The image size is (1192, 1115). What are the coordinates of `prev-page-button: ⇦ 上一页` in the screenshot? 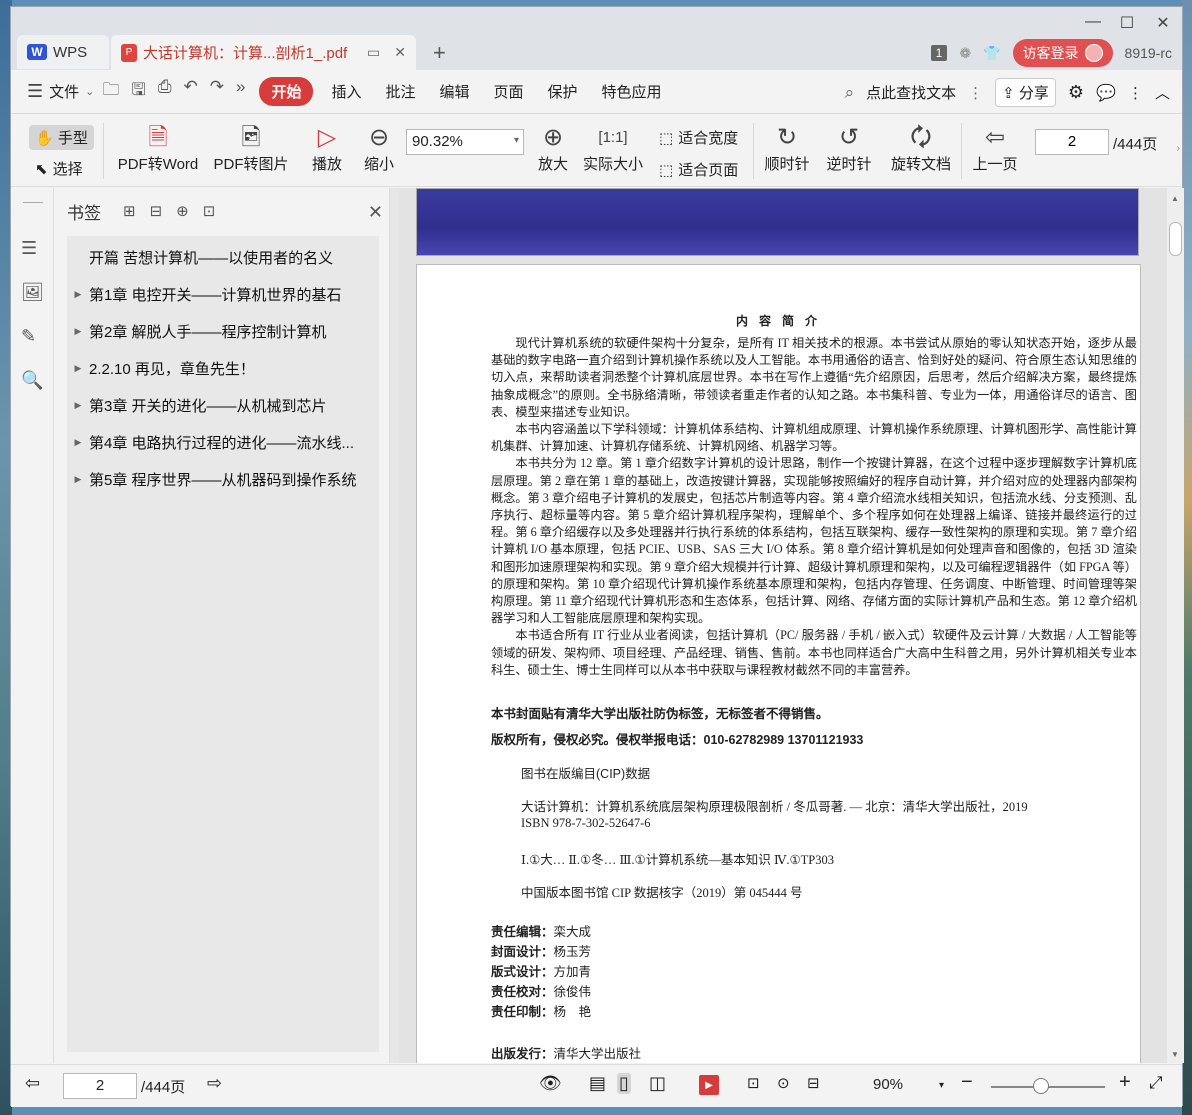 It's located at (995, 148).